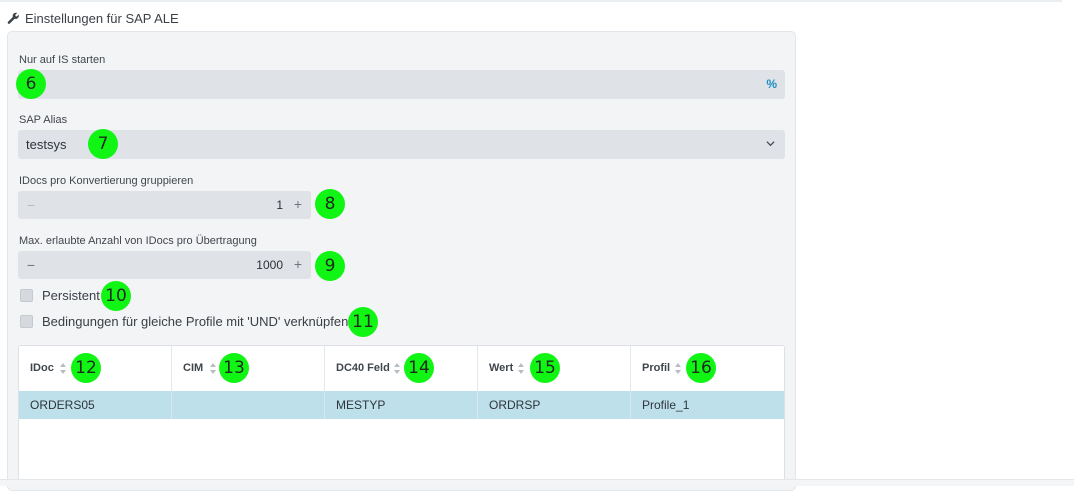 This screenshot has height=491, width=1074. I want to click on marker-14: 14, so click(419, 368).